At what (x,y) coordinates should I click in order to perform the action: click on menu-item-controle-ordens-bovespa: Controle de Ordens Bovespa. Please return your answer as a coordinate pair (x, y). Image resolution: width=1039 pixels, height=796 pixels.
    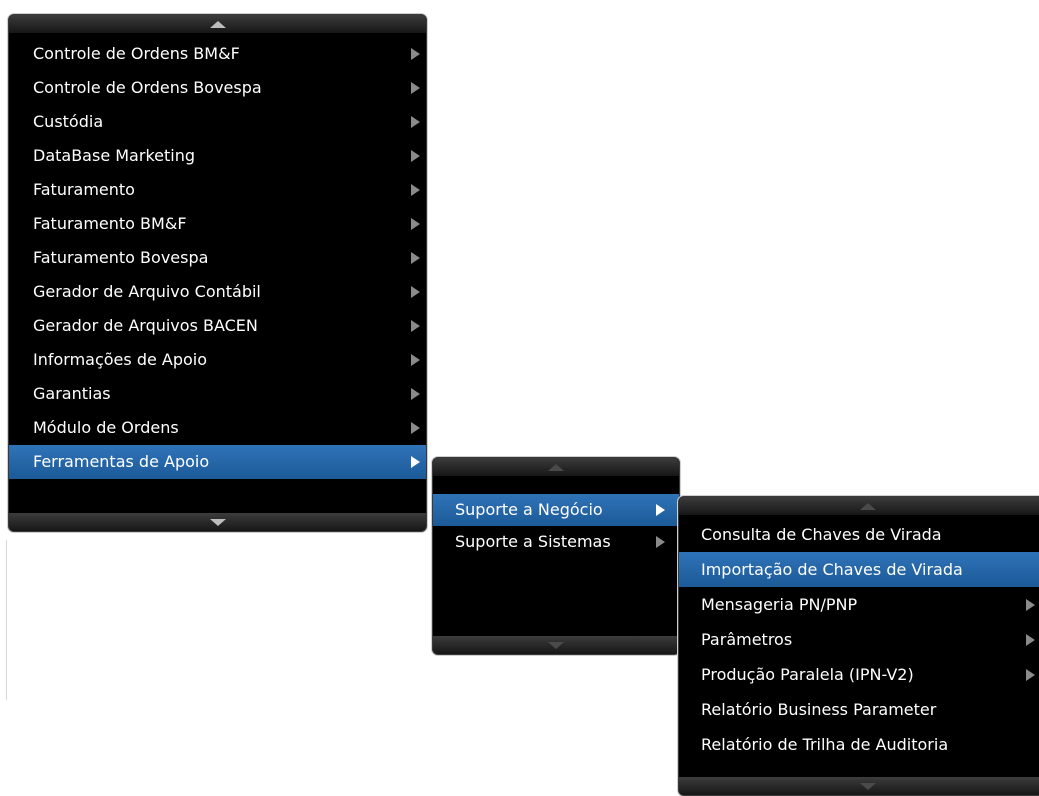
    Looking at the image, I should click on (217, 88).